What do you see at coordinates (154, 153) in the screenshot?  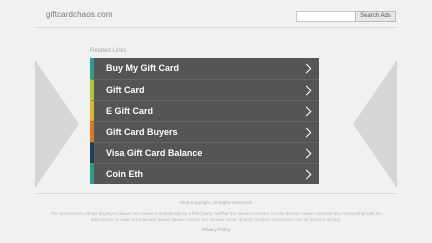 I see `link-label: Visa Gift Card Balance` at bounding box center [154, 153].